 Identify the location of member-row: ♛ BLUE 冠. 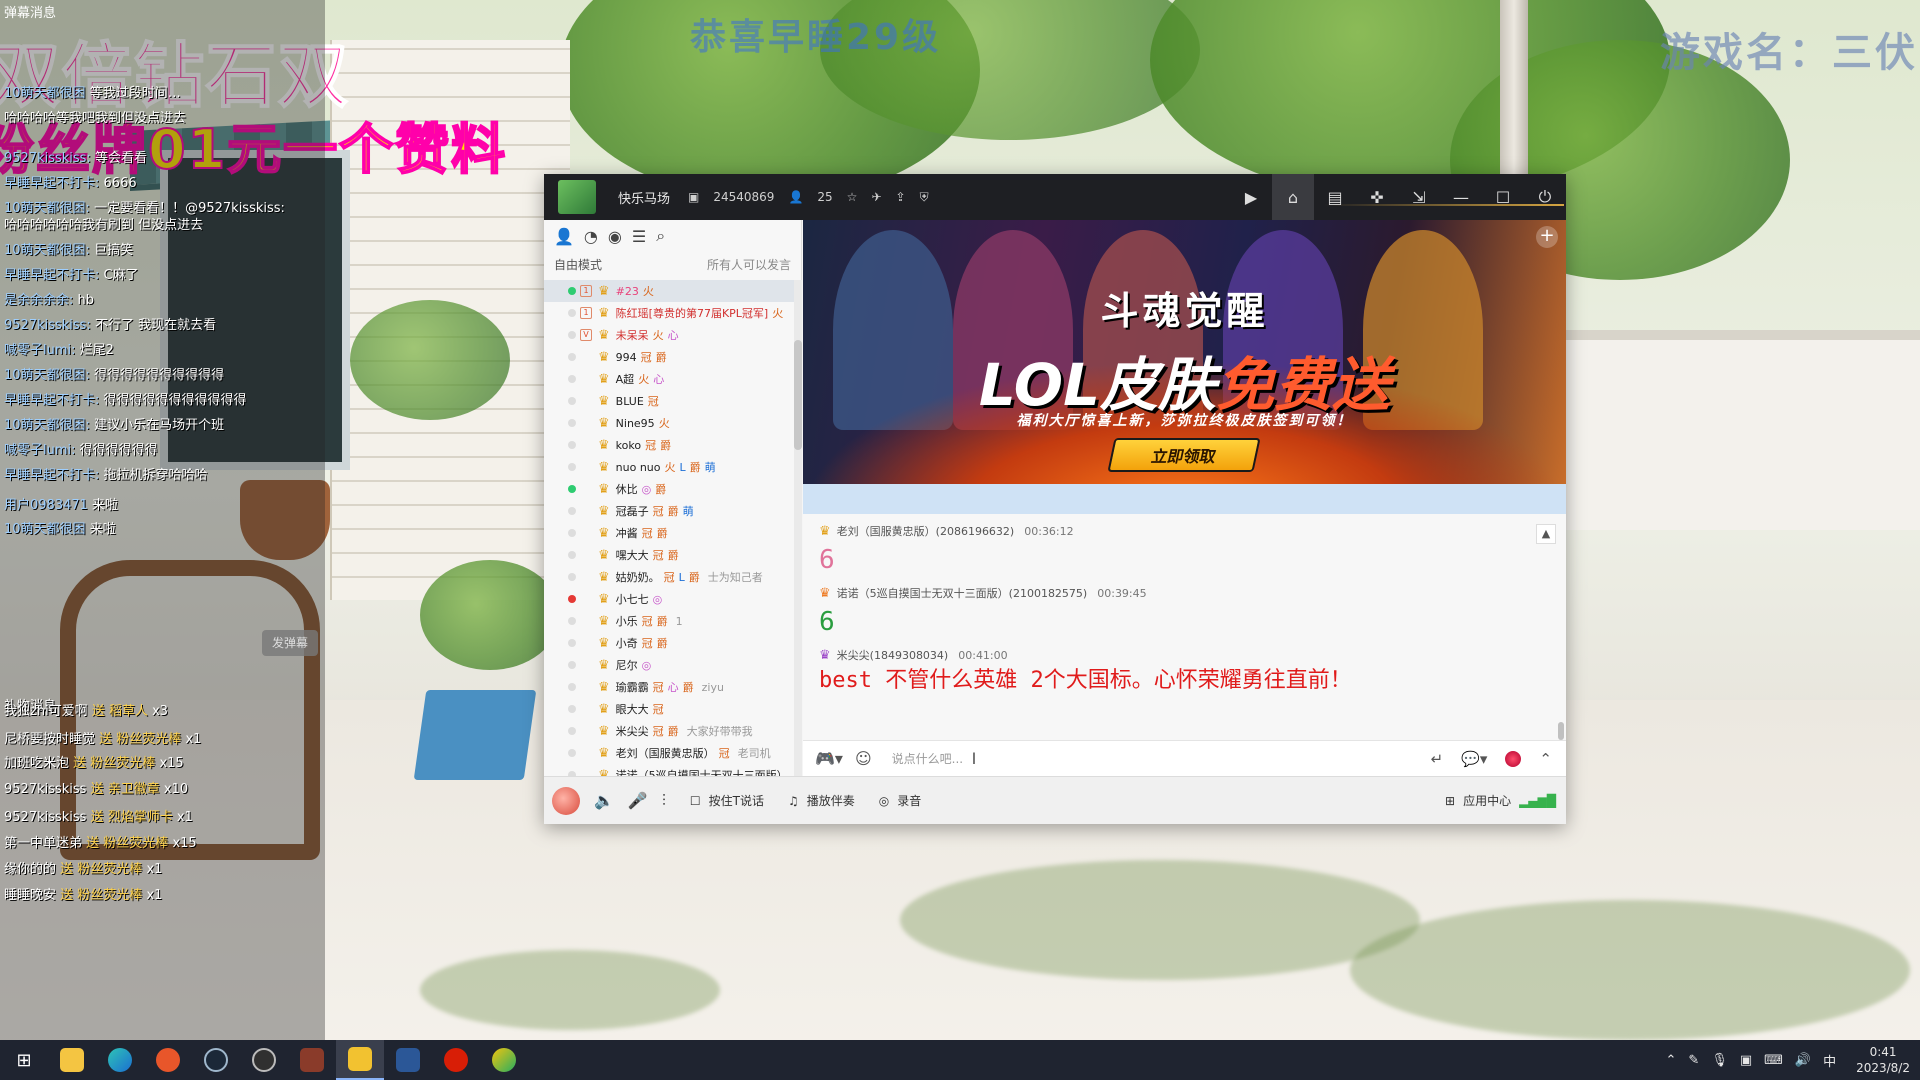
(669, 401).